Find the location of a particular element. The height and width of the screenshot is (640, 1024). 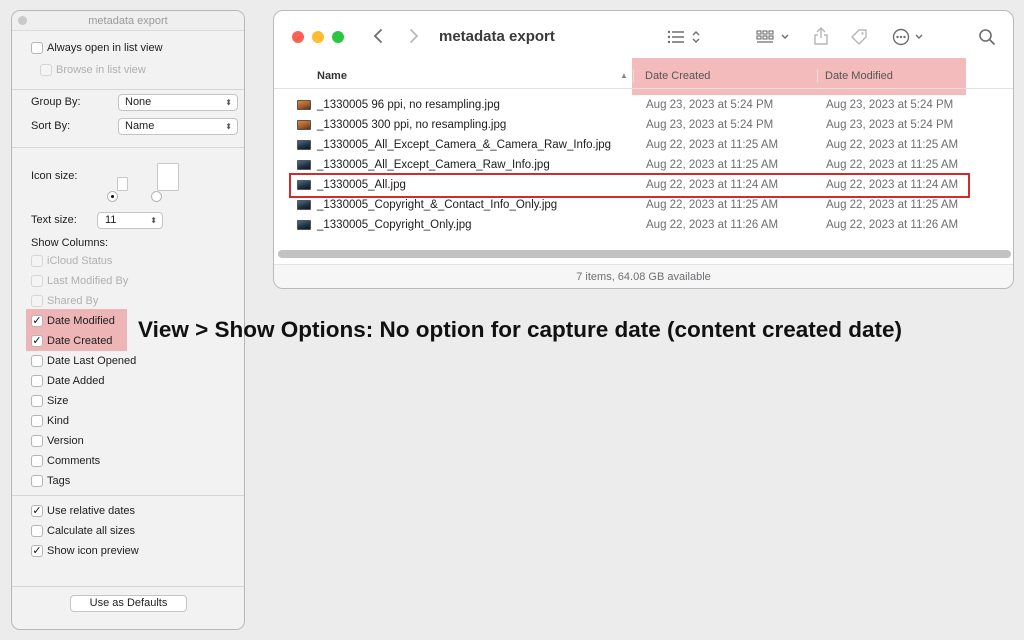

calculate-all-sizes-checkbox: Calculate all sizes is located at coordinates (83, 531).